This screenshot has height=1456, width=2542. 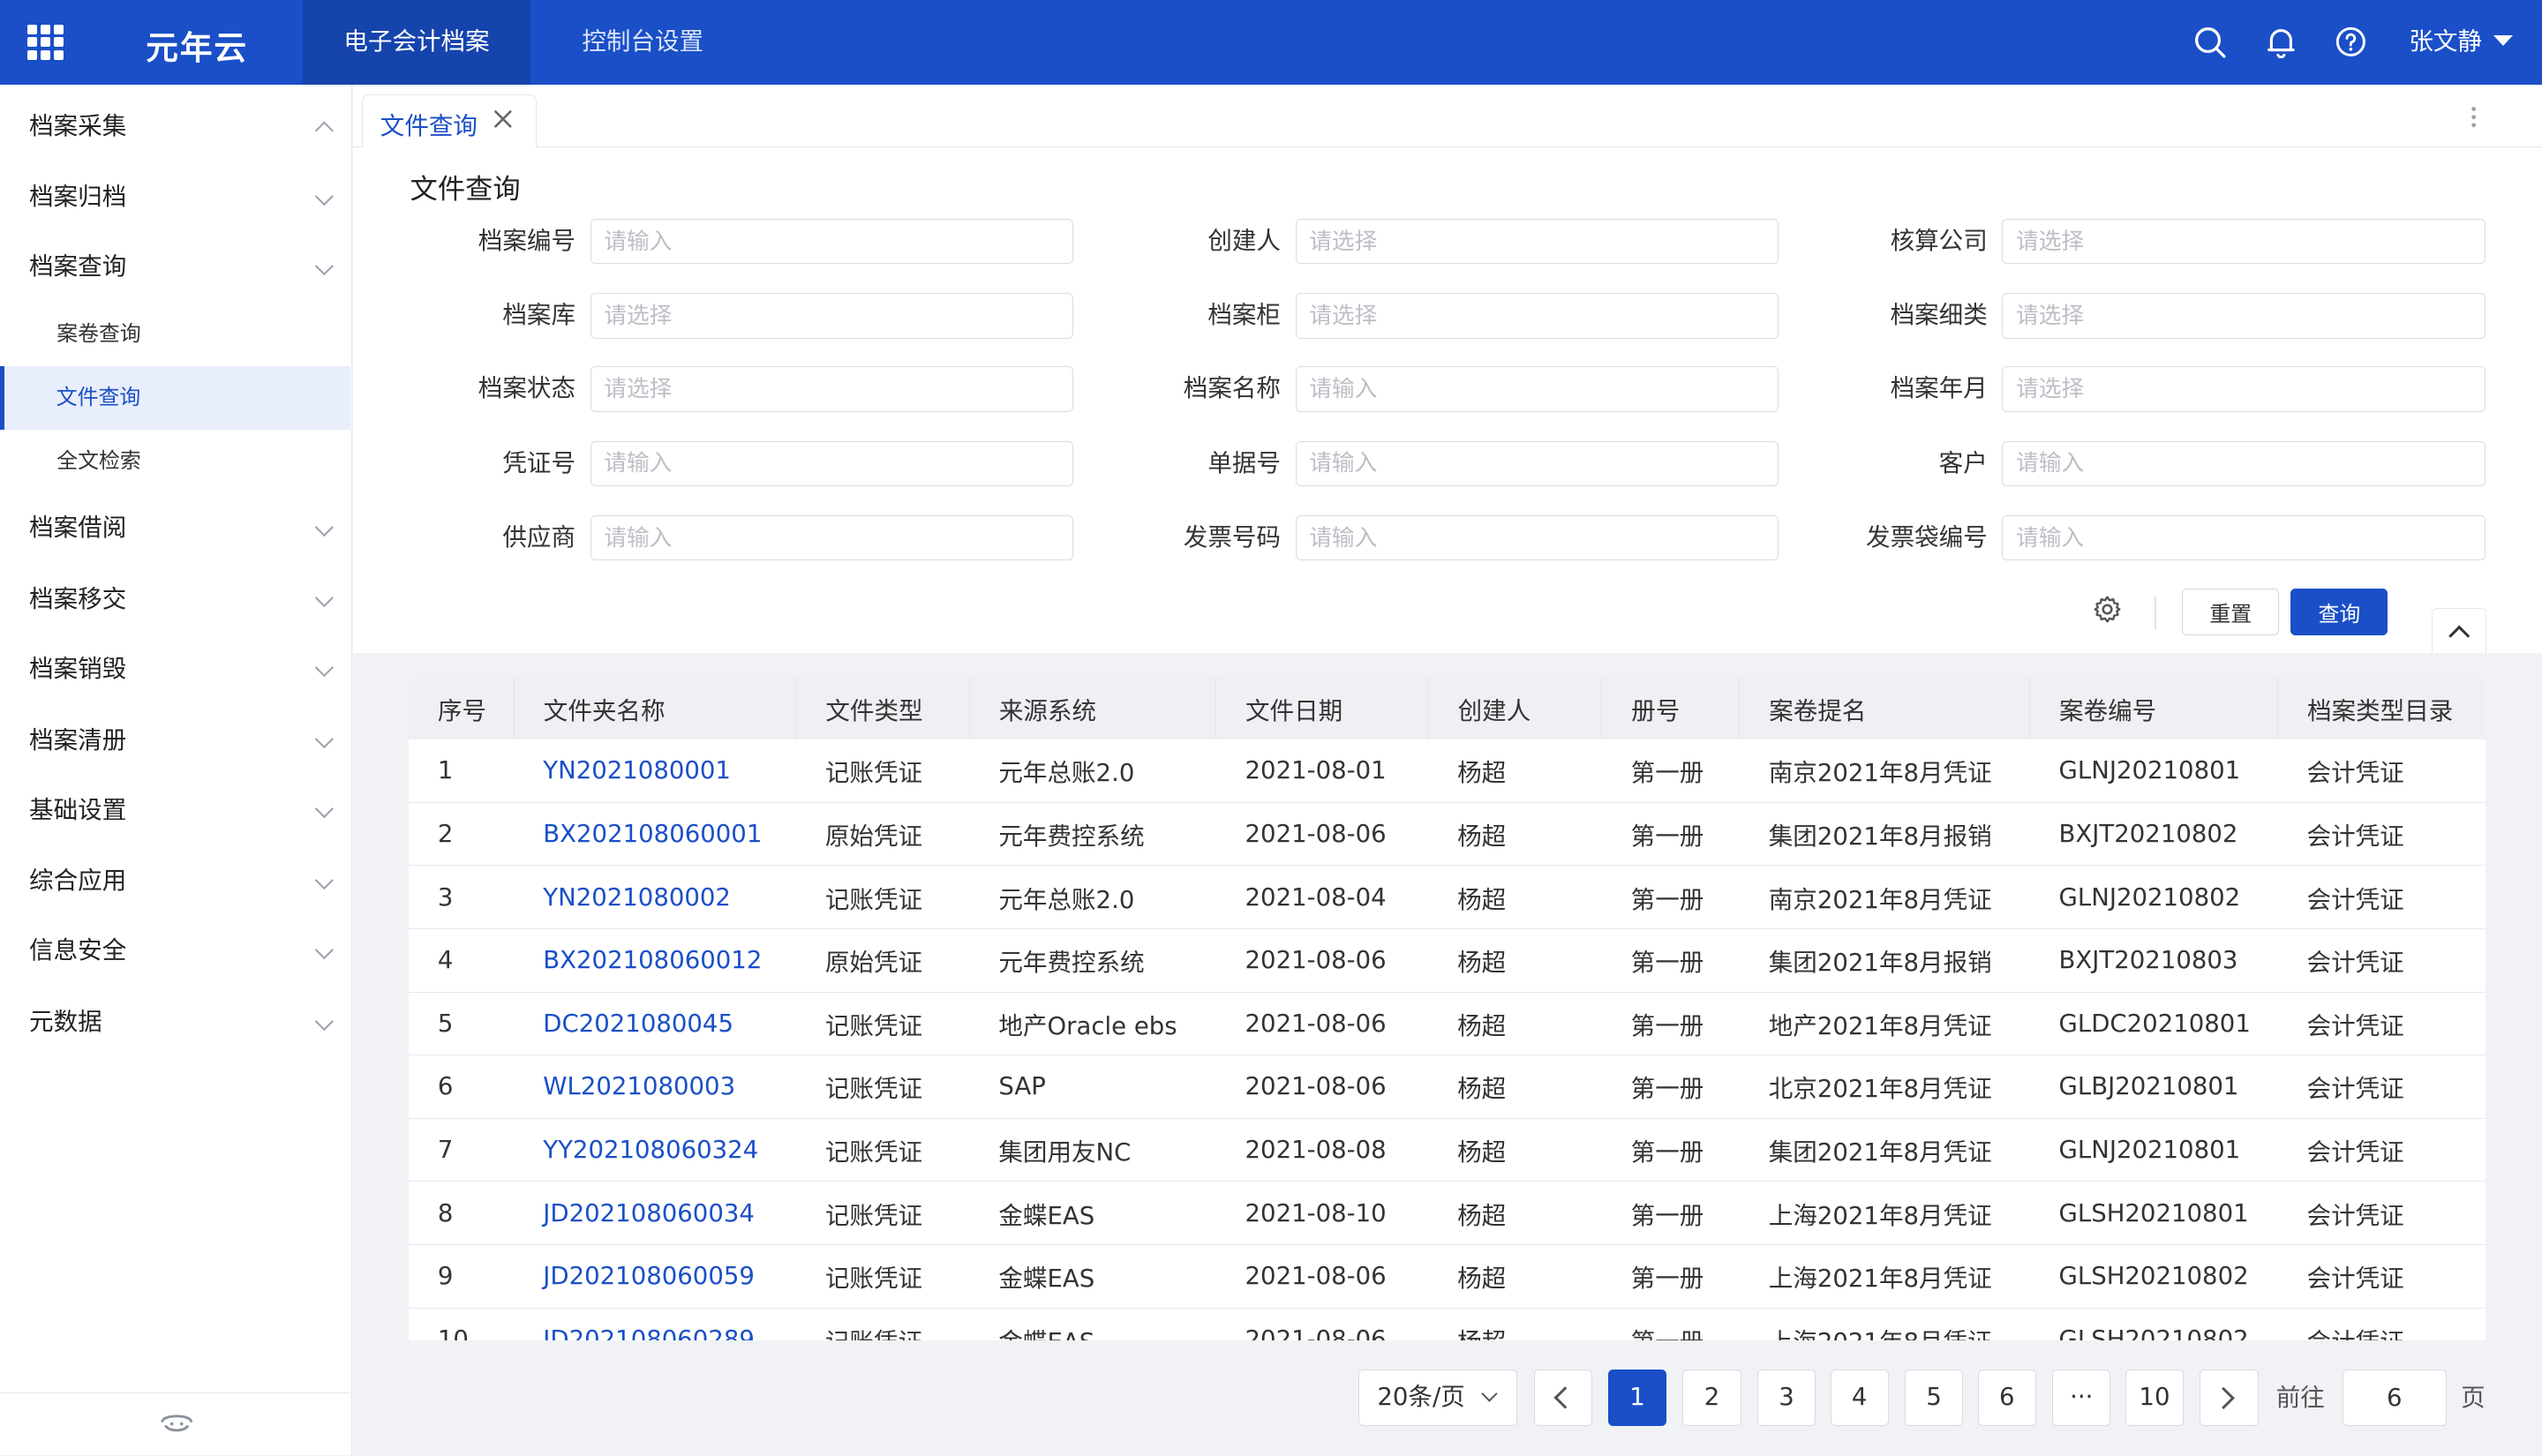 What do you see at coordinates (1489, 1393) in the screenshot?
I see `chevron-down-icon` at bounding box center [1489, 1393].